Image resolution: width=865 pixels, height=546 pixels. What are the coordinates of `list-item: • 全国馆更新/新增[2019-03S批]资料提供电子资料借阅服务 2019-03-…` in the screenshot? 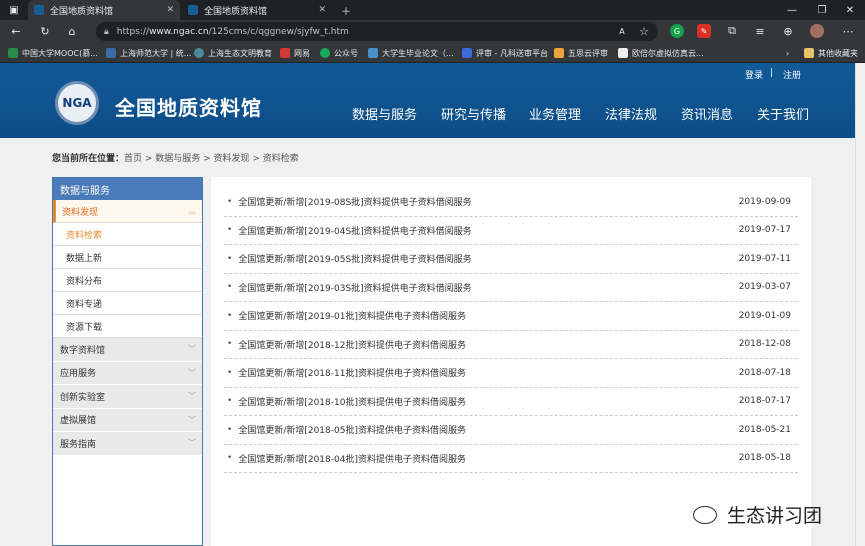 It's located at (511, 288).